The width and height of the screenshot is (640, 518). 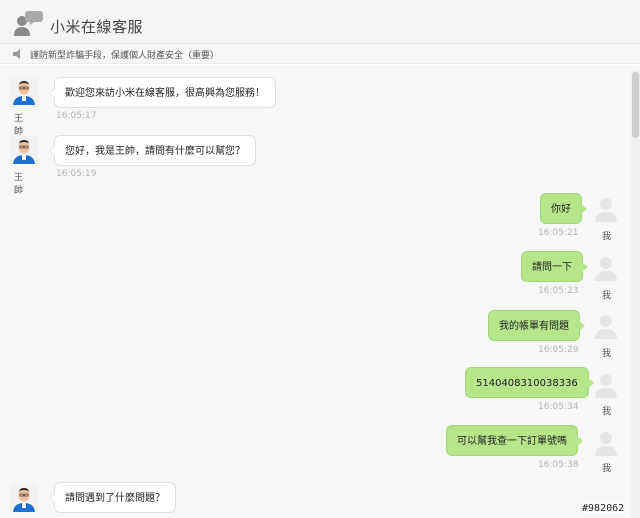 What do you see at coordinates (529, 382) in the screenshot?
I see `message-bubble: 5140408310038336` at bounding box center [529, 382].